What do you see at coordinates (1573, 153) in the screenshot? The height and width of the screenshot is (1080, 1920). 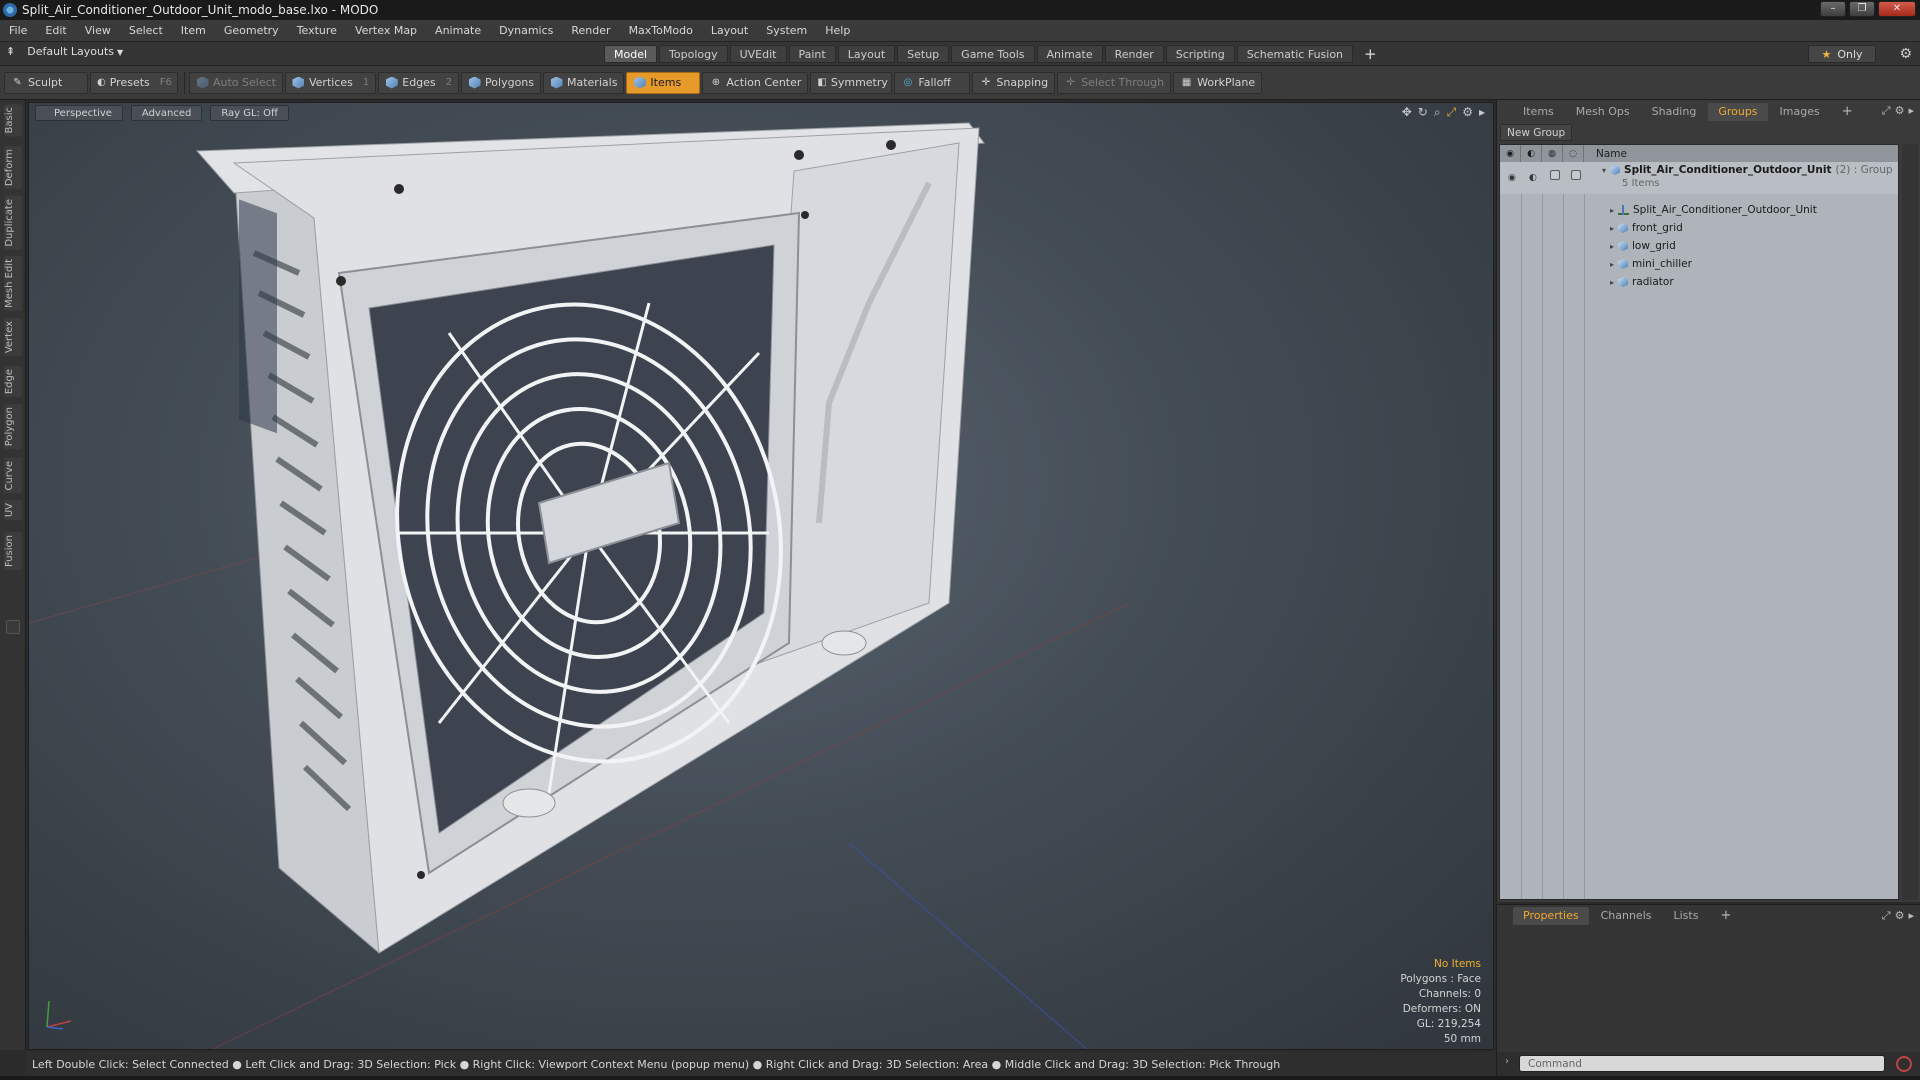 I see `select-column-icon: ◌` at bounding box center [1573, 153].